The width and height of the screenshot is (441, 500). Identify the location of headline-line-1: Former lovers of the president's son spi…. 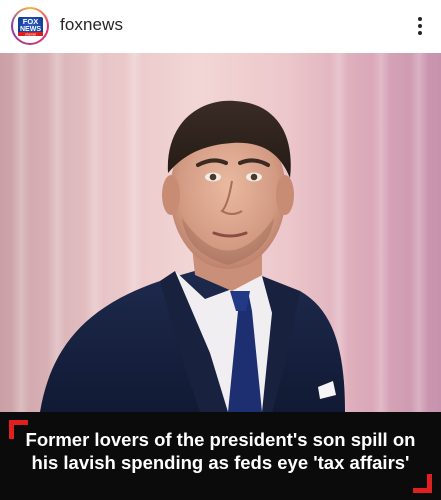
(220, 439).